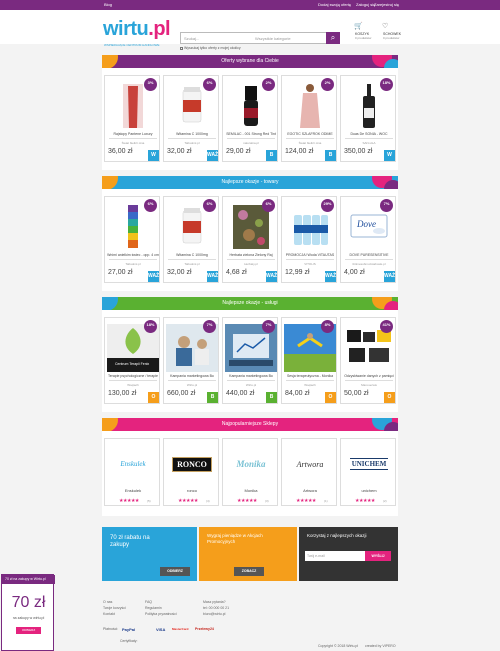 The image size is (500, 651). Describe the element at coordinates (161, 614) in the screenshot. I see `footer-link: Polityka prywatności` at that location.